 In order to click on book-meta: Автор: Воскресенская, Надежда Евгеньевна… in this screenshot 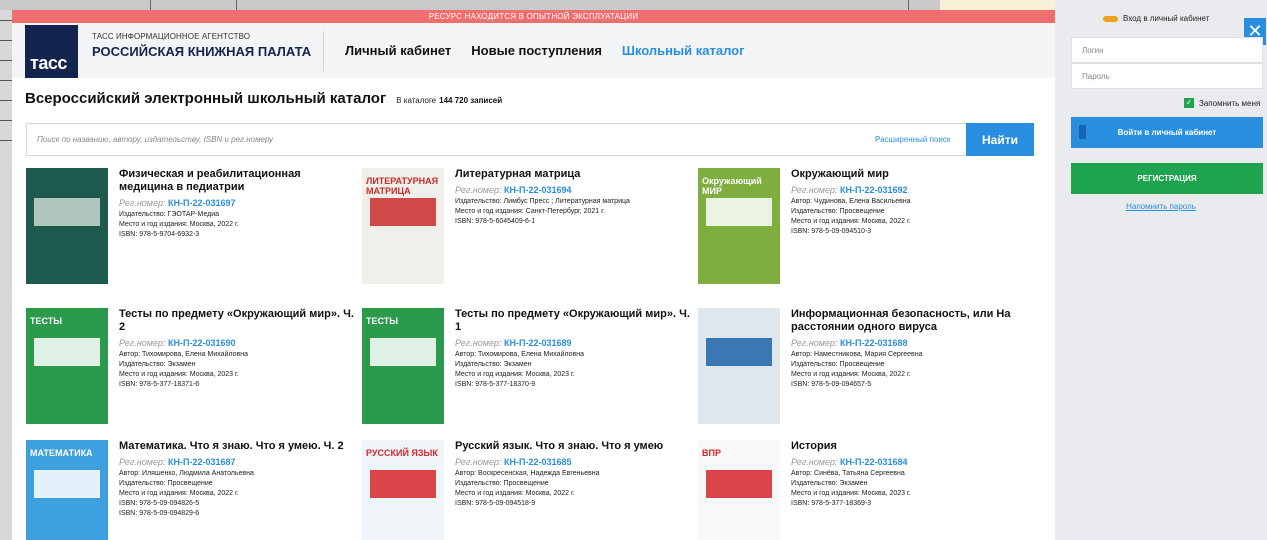, I will do `click(572, 489)`.